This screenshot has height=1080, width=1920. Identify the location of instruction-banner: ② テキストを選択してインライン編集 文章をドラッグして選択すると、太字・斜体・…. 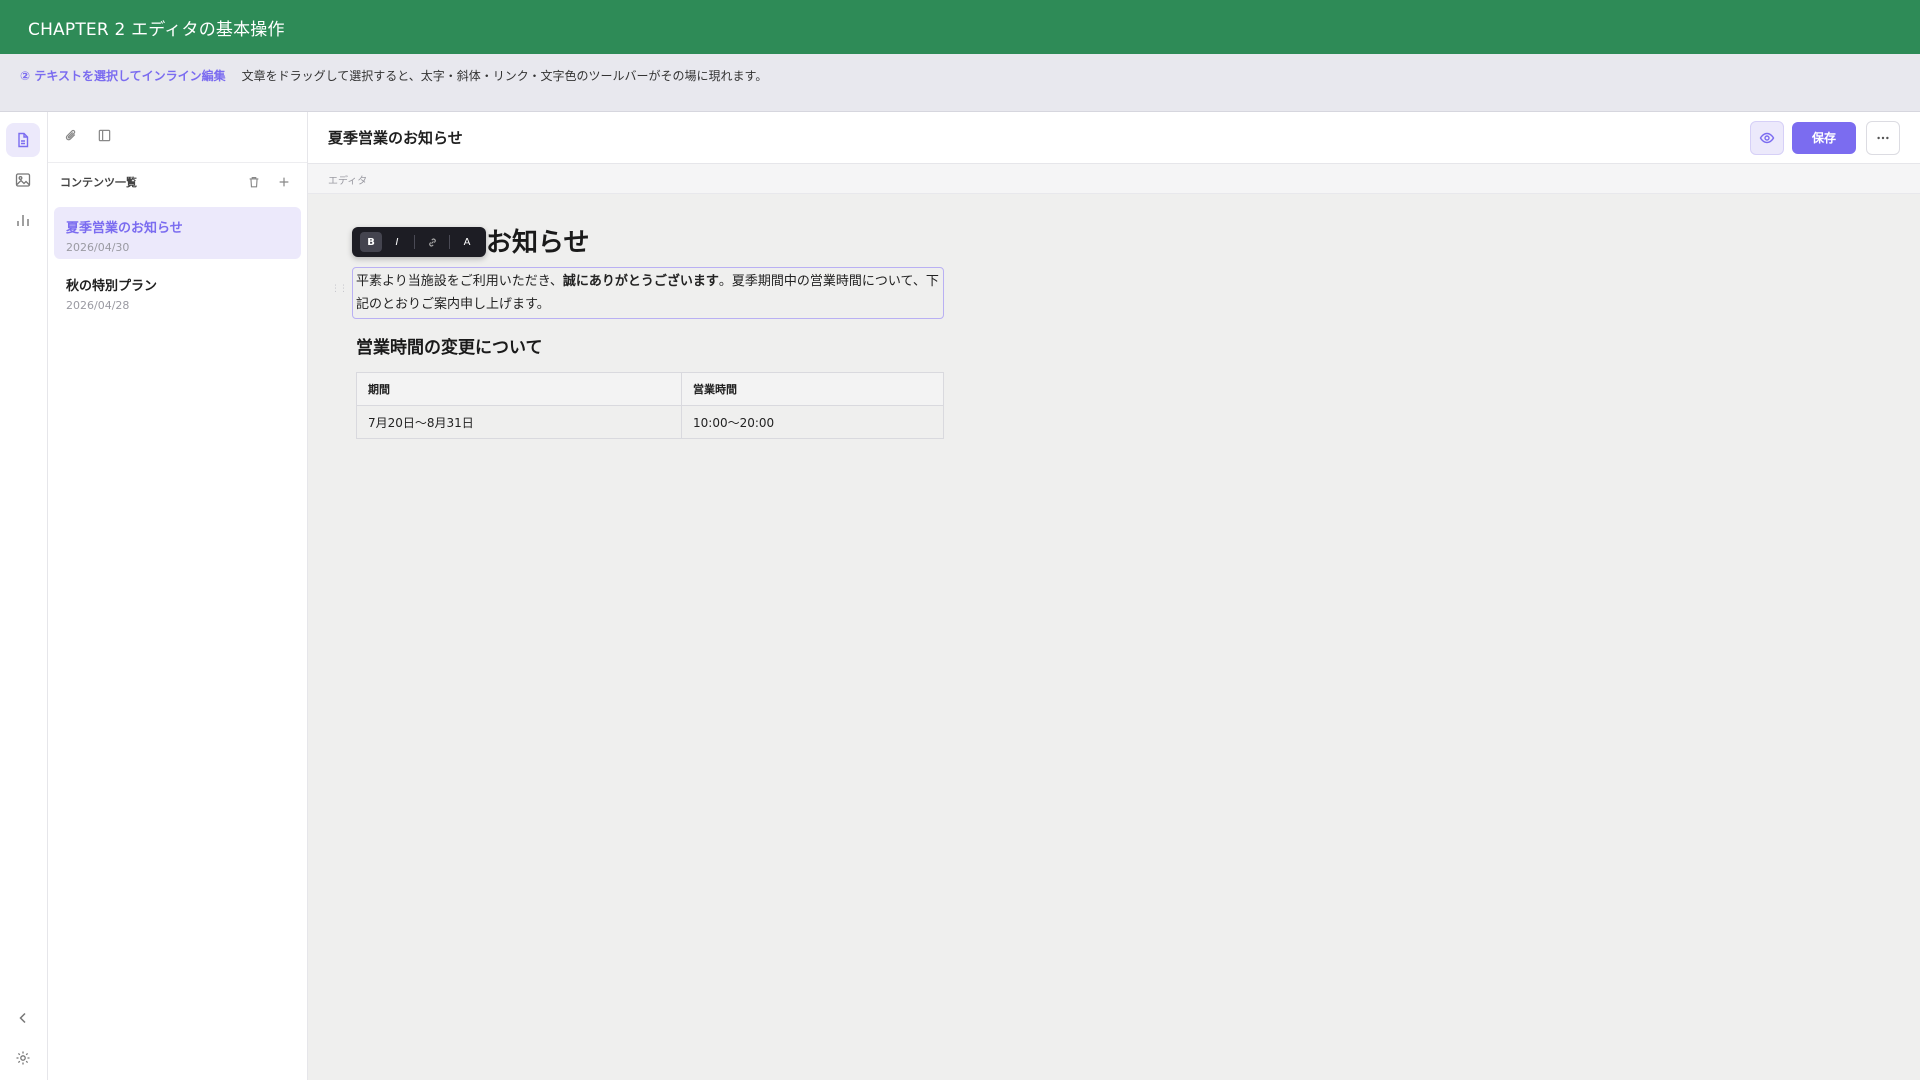
(960, 83).